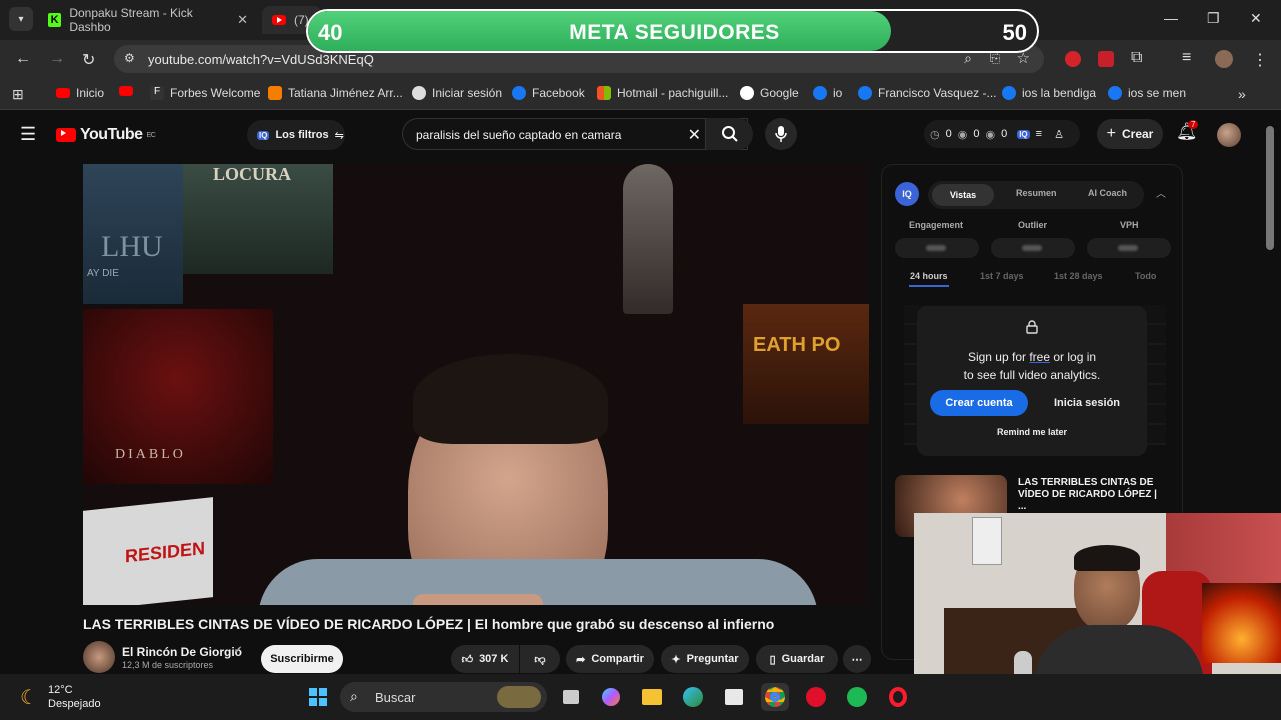 The height and width of the screenshot is (720, 1281). Describe the element at coordinates (1078, 276) in the screenshot. I see `range-28-days: 1st 28 days` at that location.